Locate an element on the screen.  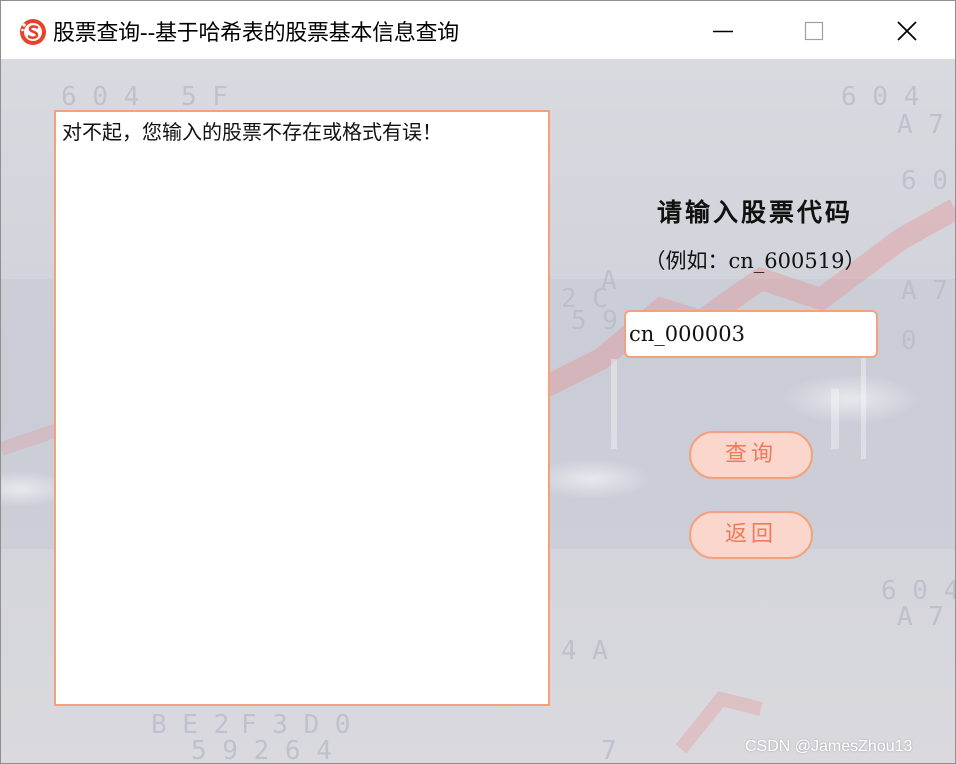
minimize-button is located at coordinates (723, 30).